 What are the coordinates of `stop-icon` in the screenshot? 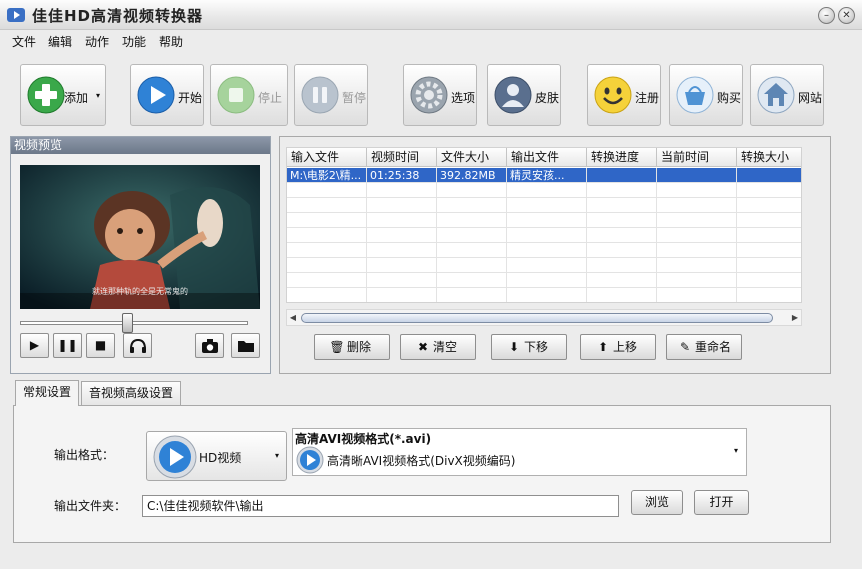 It's located at (236, 95).